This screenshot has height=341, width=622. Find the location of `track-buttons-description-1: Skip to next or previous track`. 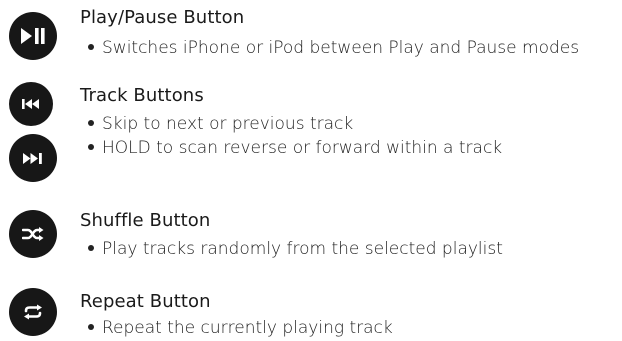

track-buttons-description-1: Skip to next or previous track is located at coordinates (220, 124).